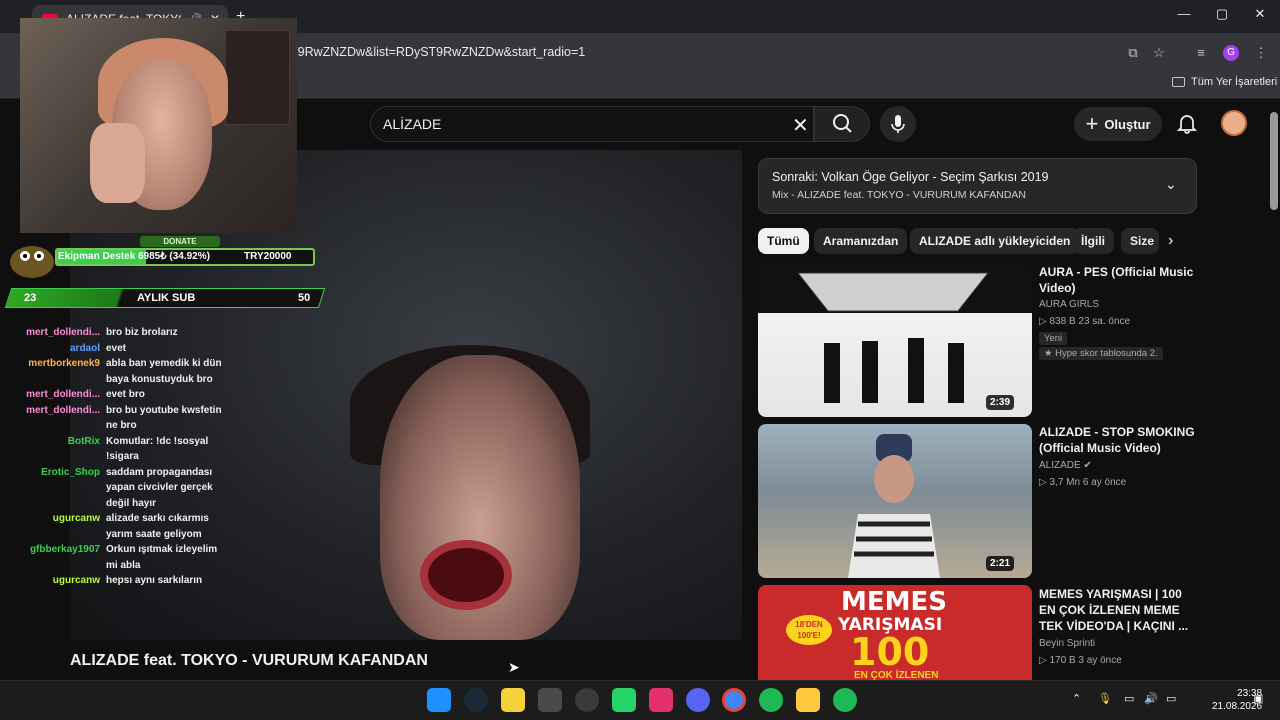 The width and height of the screenshot is (1280, 720). Describe the element at coordinates (122, 395) in the screenshot. I see `chat-message: mert_dollendi... evet bro` at that location.